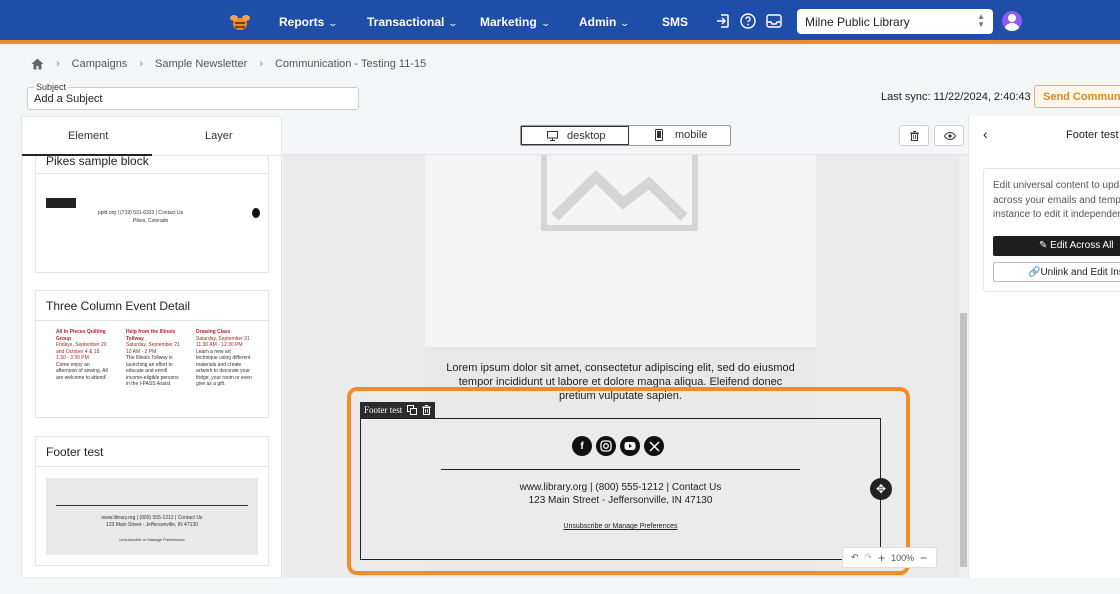  Describe the element at coordinates (1092, 135) in the screenshot. I see `panel-title: Footer test` at that location.